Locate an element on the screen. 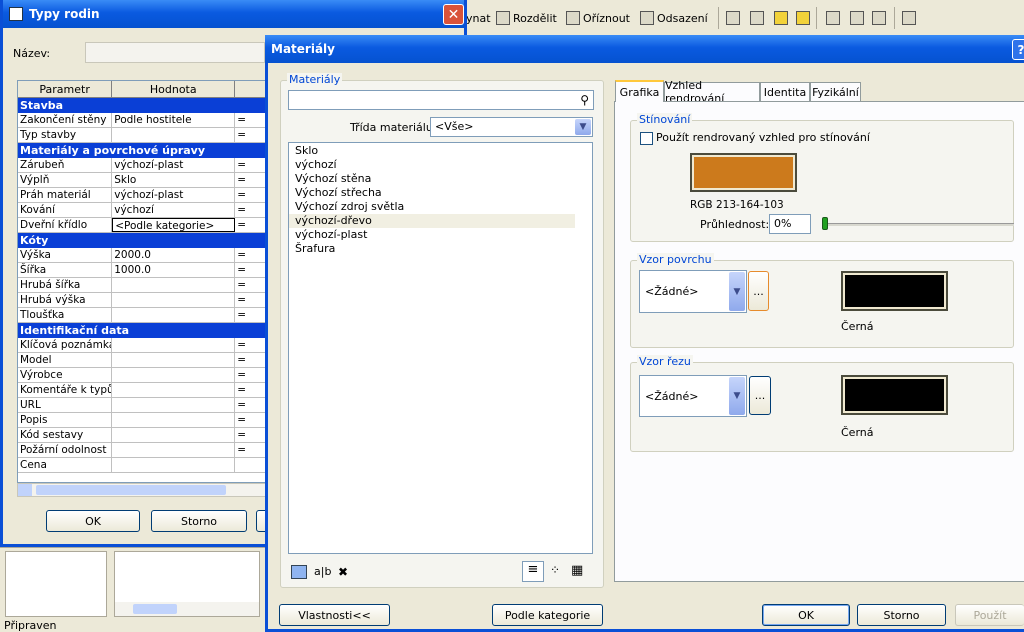  table-row: Požární odolnost = is located at coordinates (143, 450).